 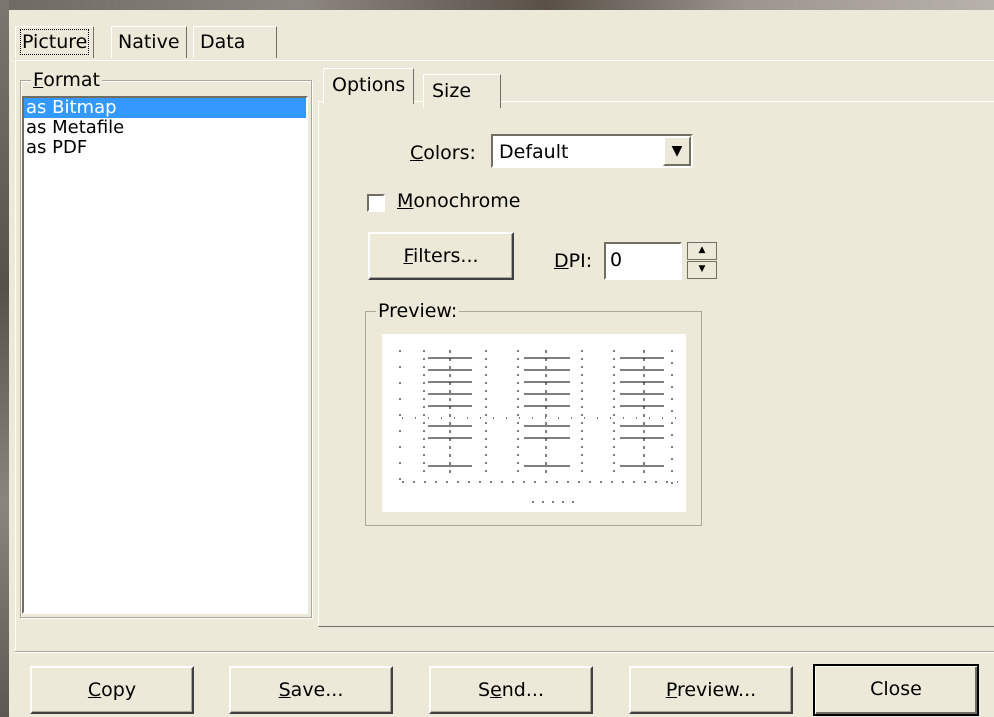 What do you see at coordinates (112, 690) in the screenshot?
I see `copy-button: Copy` at bounding box center [112, 690].